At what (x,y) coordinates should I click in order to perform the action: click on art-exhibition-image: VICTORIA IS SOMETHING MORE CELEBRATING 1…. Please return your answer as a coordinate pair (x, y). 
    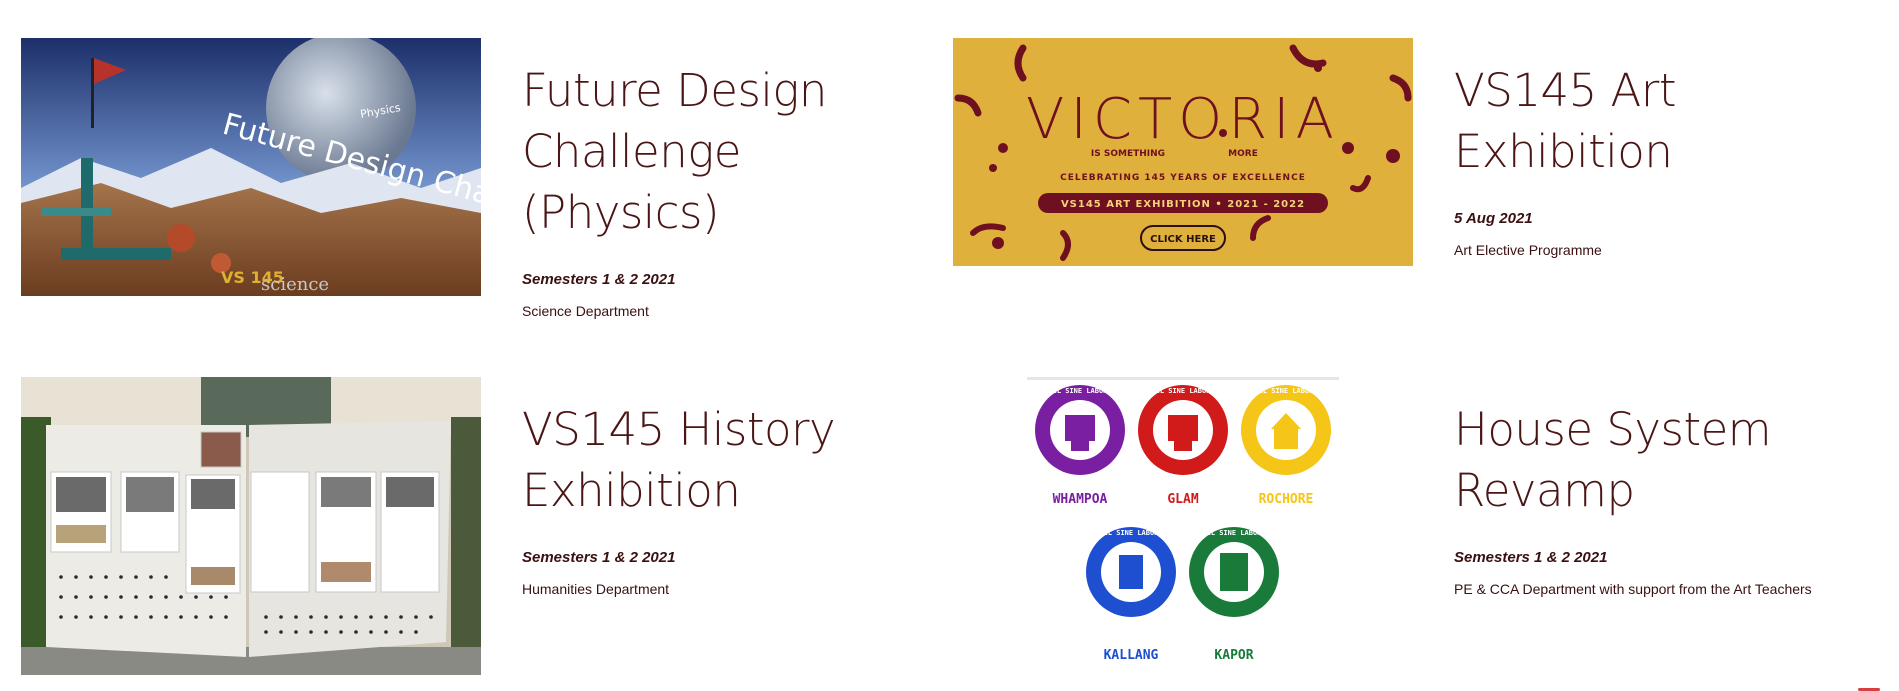
    Looking at the image, I should click on (1183, 152).